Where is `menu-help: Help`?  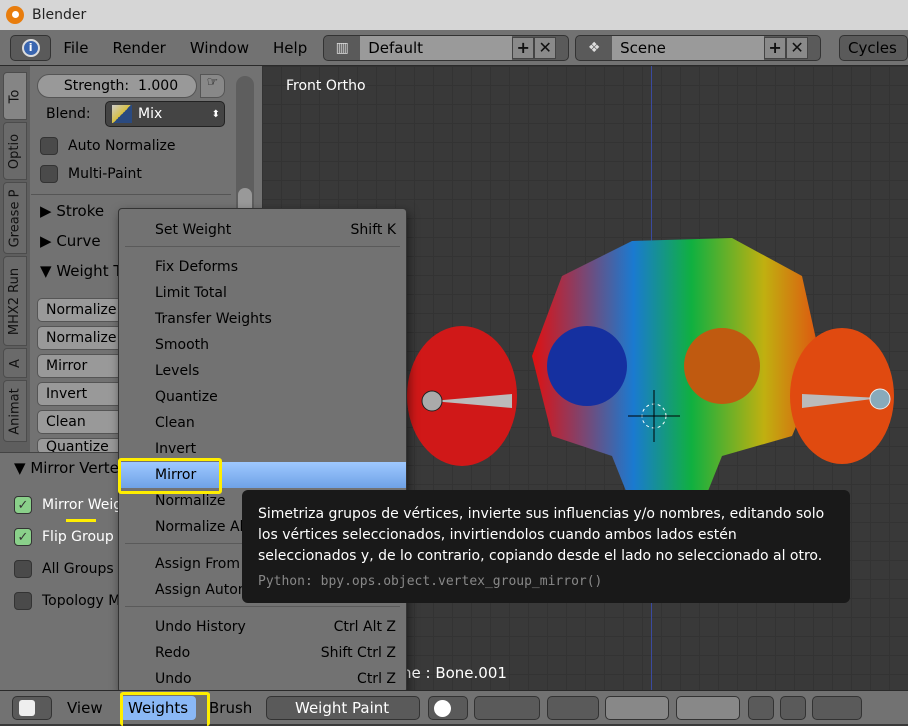
menu-help: Help is located at coordinates (290, 48).